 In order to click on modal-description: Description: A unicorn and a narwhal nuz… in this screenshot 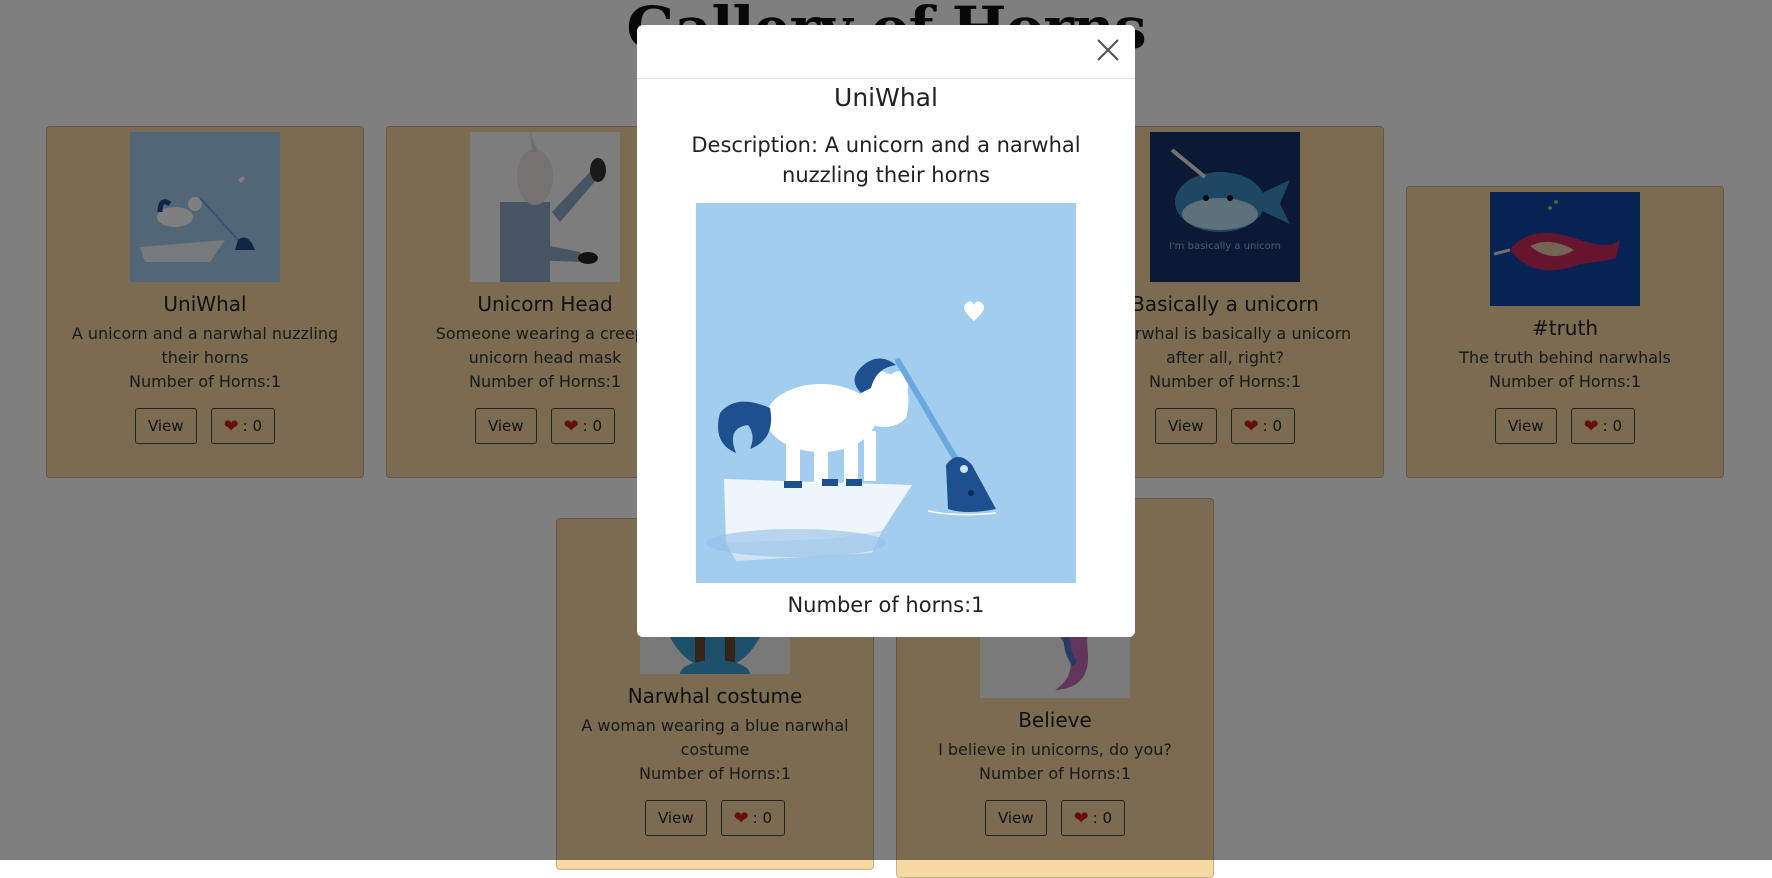, I will do `click(886, 160)`.